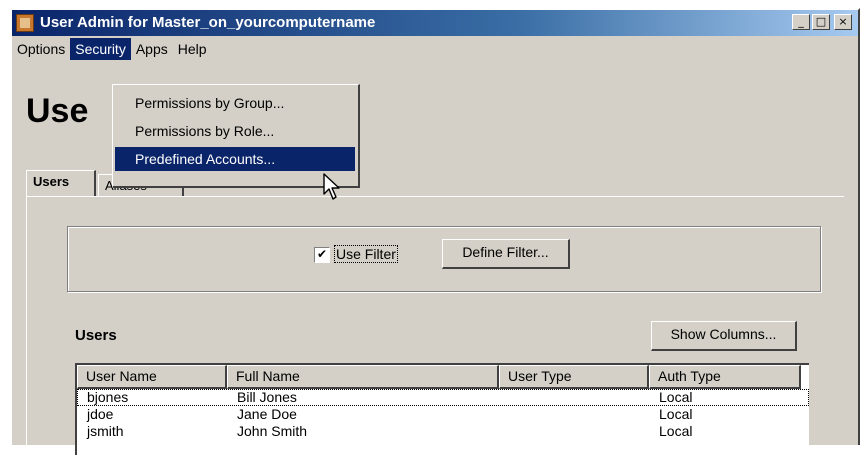 The height and width of the screenshot is (455, 865). I want to click on menu-help: Help, so click(192, 49).